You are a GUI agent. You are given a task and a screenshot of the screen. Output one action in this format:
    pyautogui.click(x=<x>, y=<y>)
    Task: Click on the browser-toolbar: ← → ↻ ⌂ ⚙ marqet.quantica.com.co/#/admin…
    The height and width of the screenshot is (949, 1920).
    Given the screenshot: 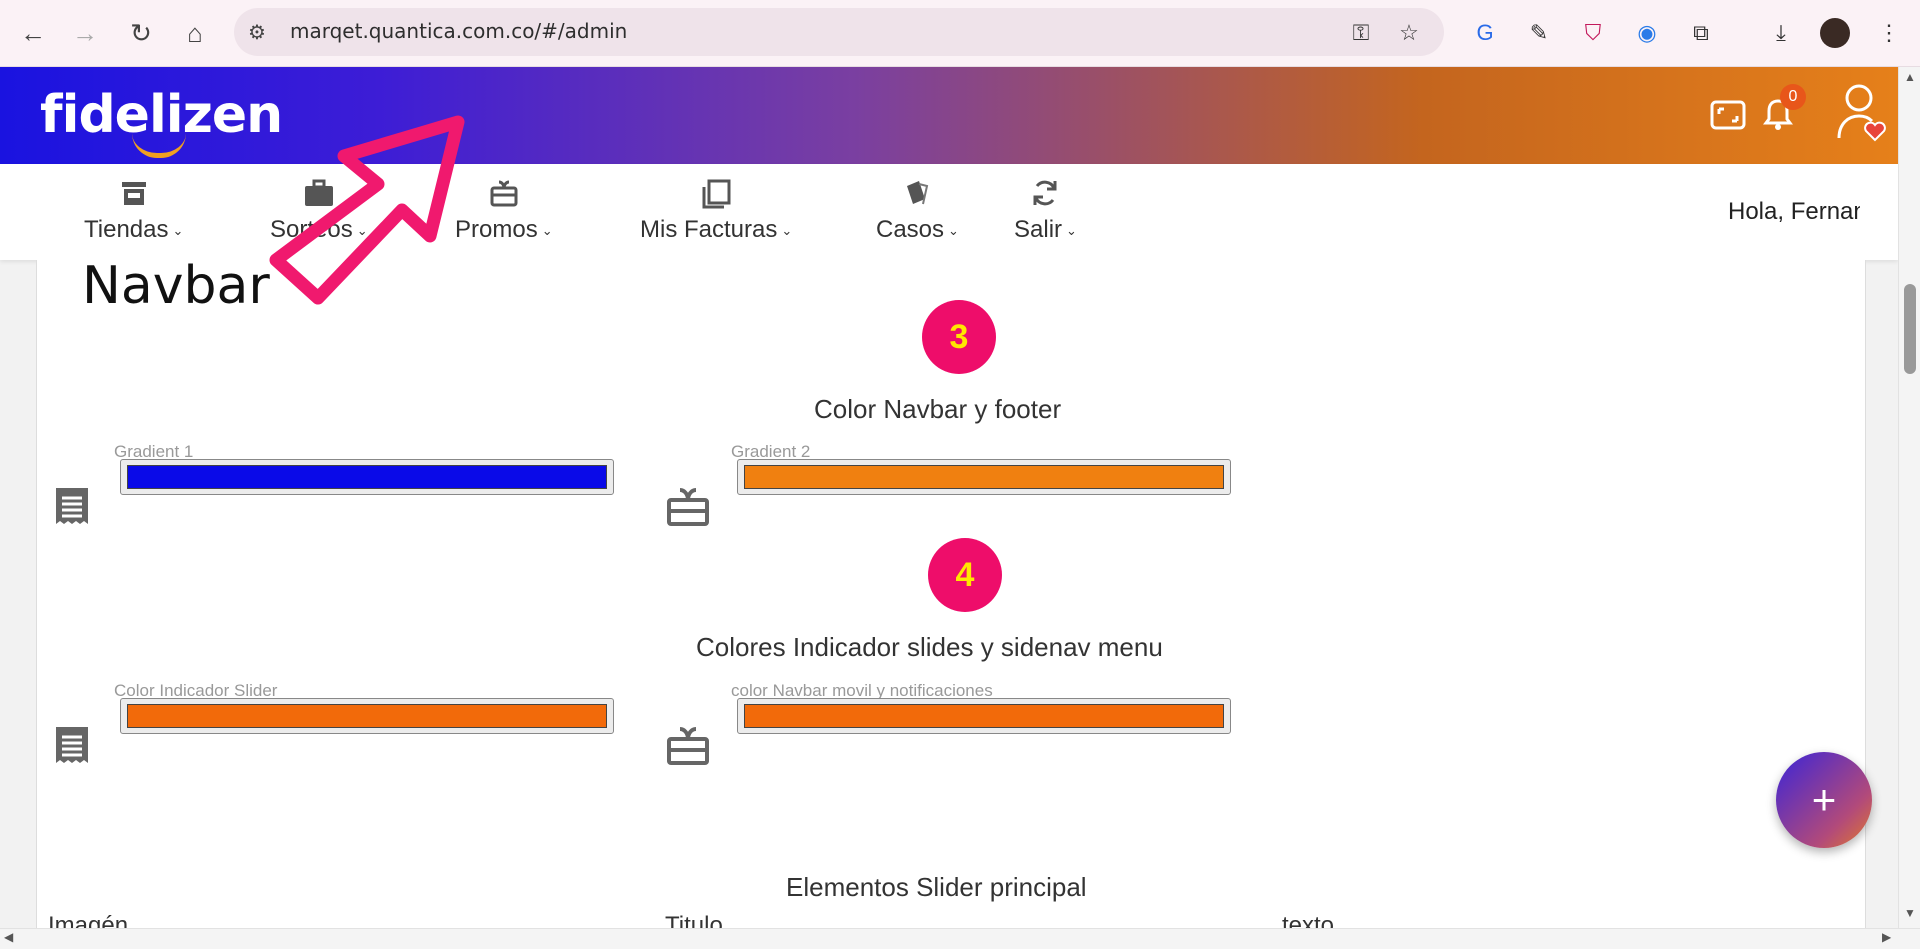 What is the action you would take?
    pyautogui.click(x=960, y=33)
    